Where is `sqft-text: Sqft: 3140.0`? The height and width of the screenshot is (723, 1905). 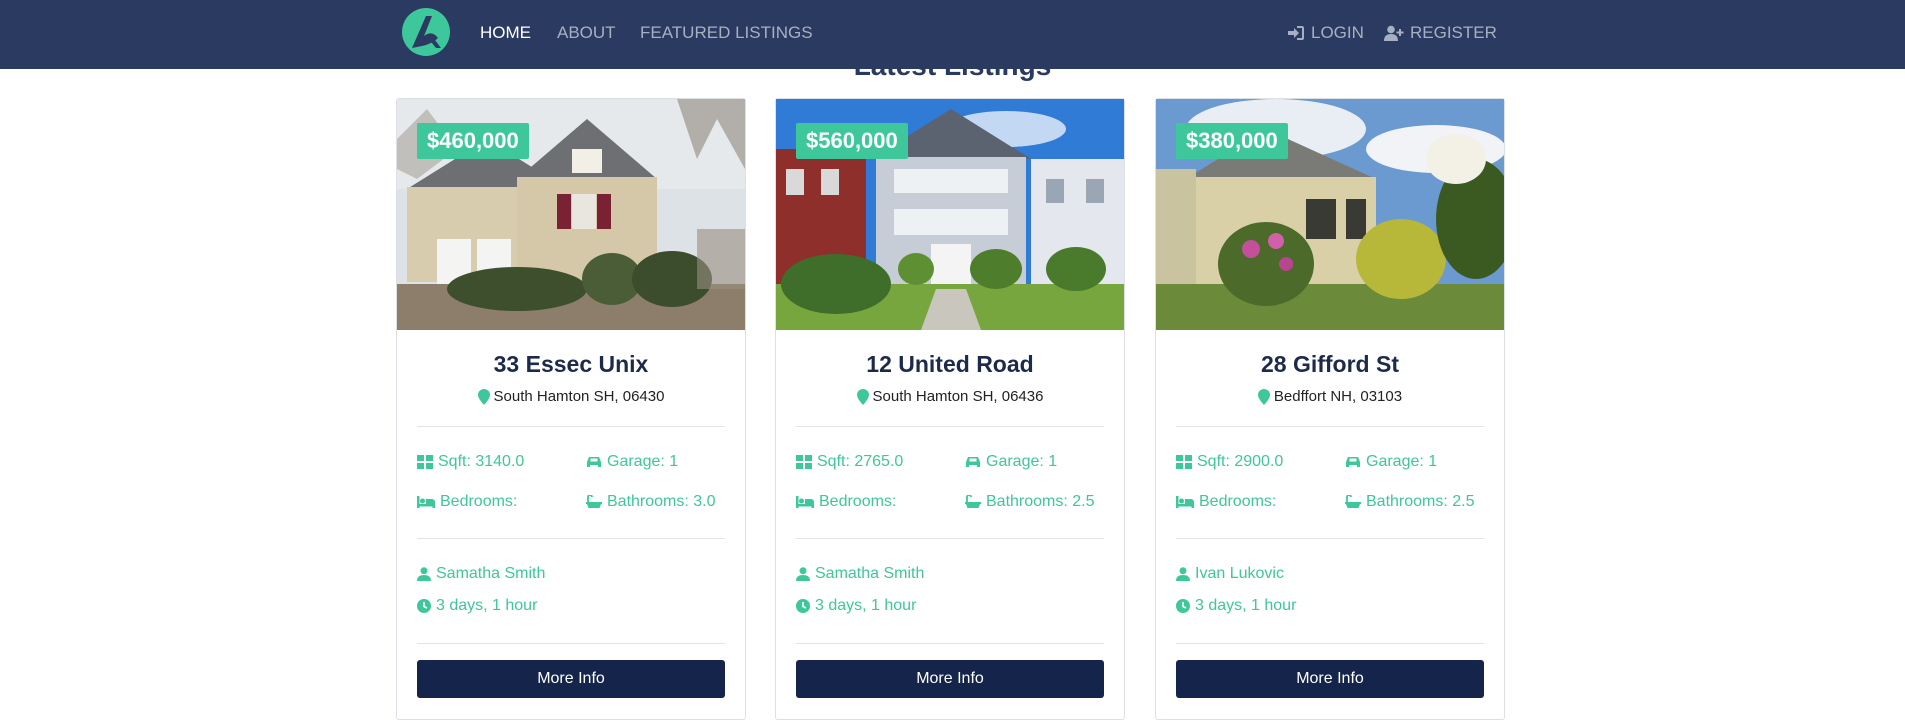
sqft-text: Sqft: 3140.0 is located at coordinates (481, 461).